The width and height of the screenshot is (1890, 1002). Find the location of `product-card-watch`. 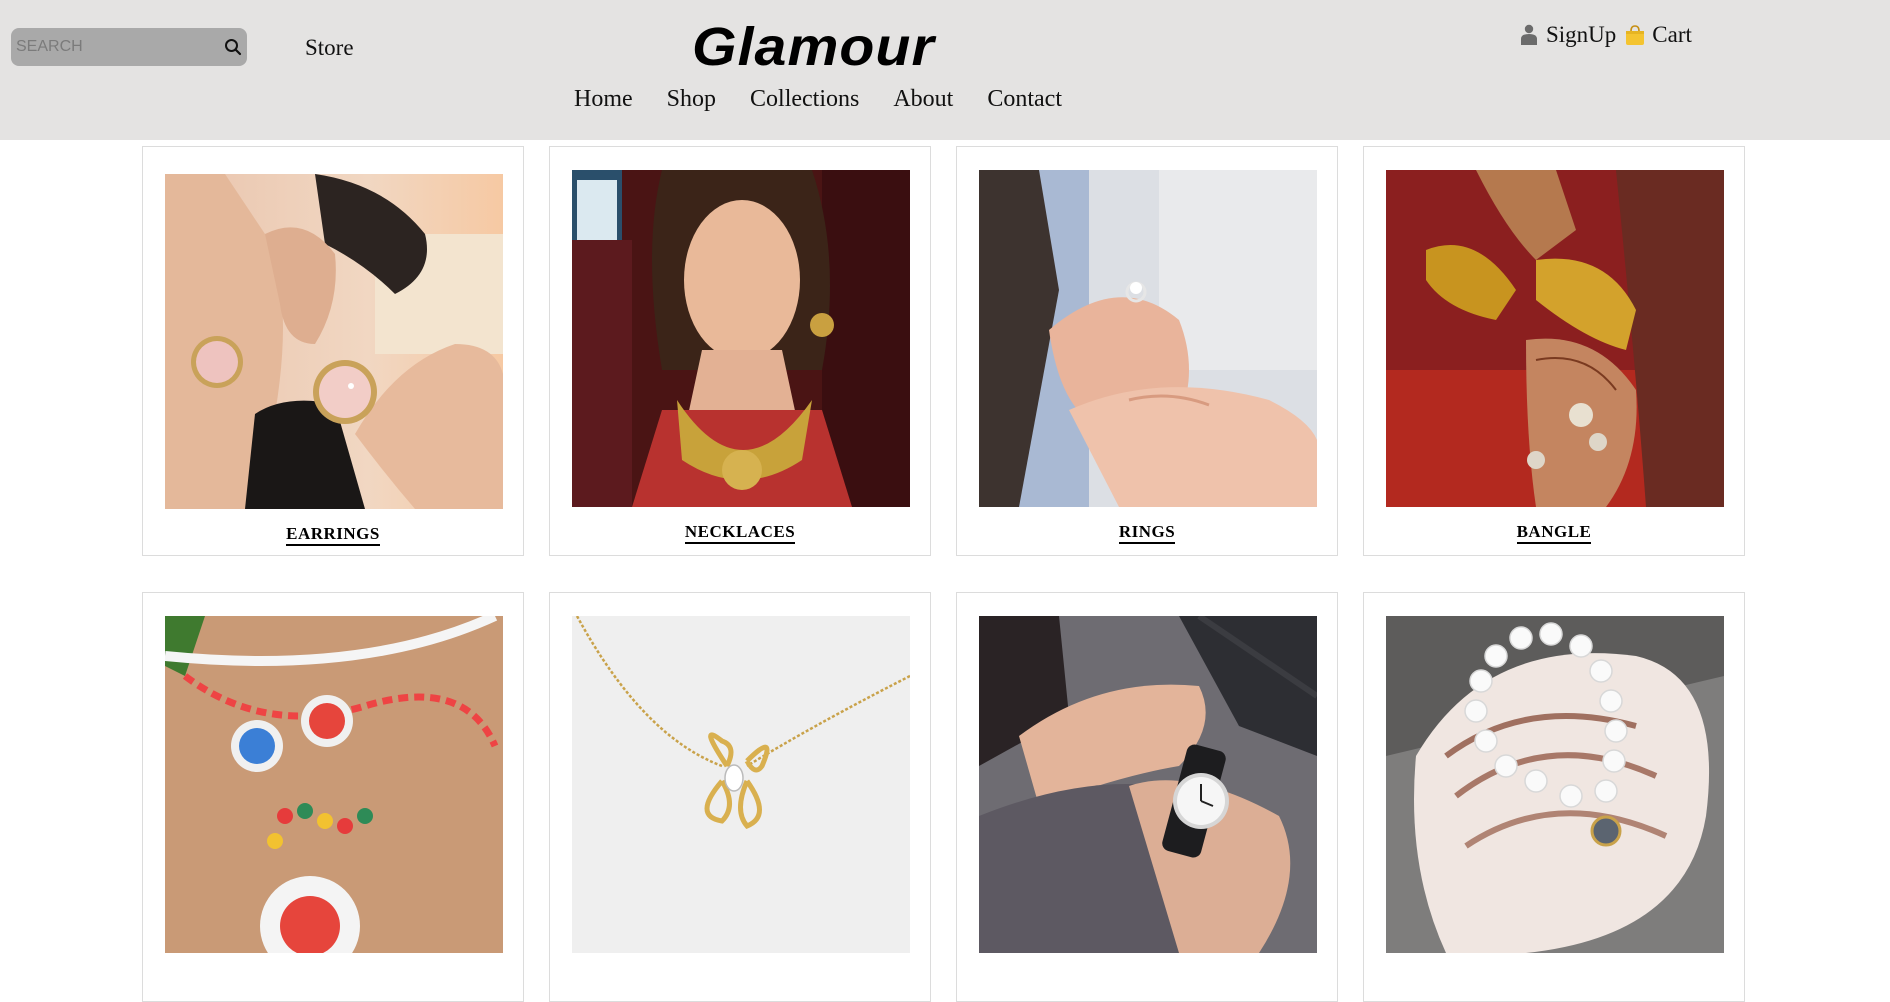

product-card-watch is located at coordinates (1147, 797).